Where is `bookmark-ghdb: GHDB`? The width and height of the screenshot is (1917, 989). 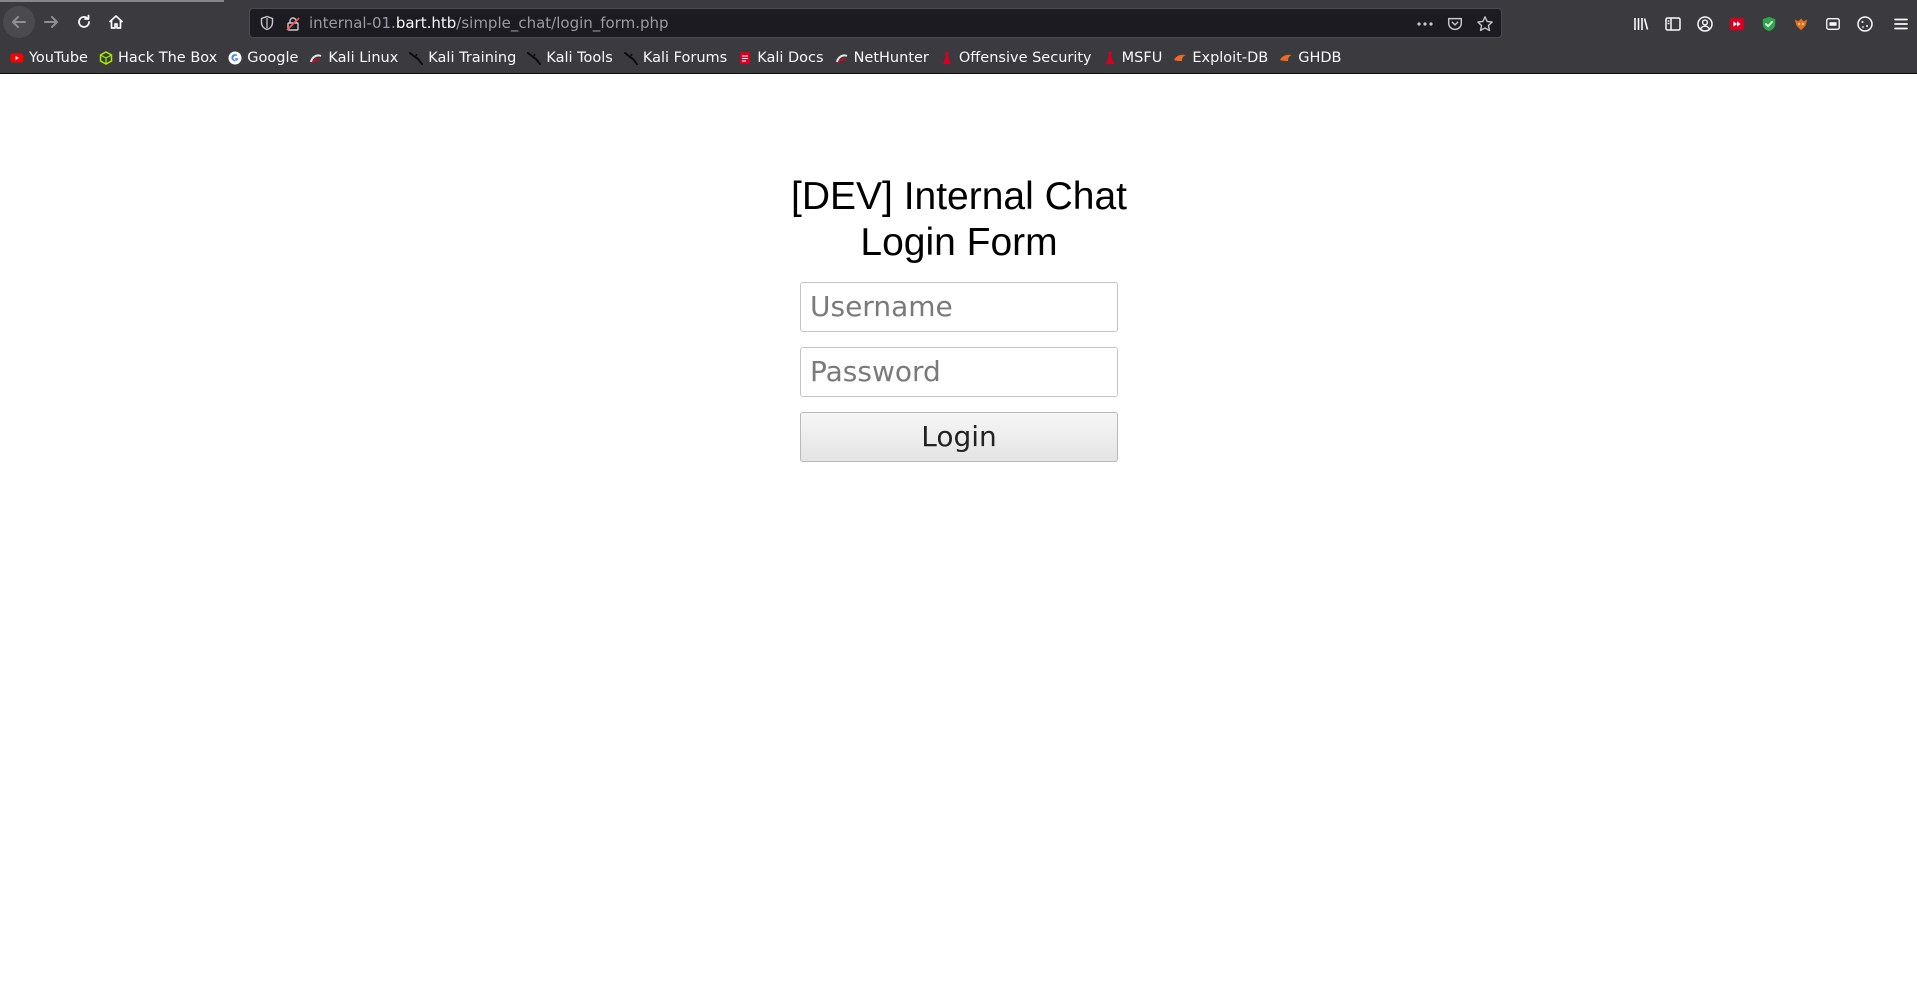 bookmark-ghdb: GHDB is located at coordinates (1310, 58).